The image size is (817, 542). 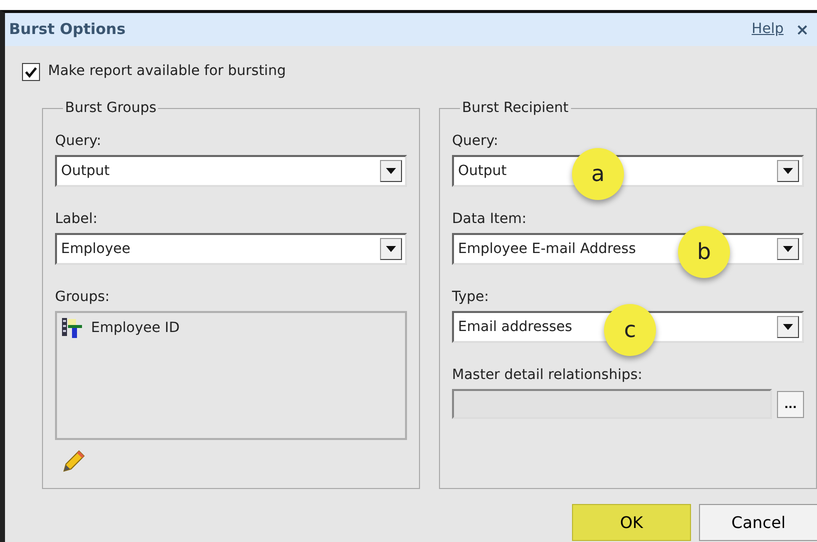 What do you see at coordinates (547, 249) in the screenshot?
I see `dropdown-value: Employee E-mail Address` at bounding box center [547, 249].